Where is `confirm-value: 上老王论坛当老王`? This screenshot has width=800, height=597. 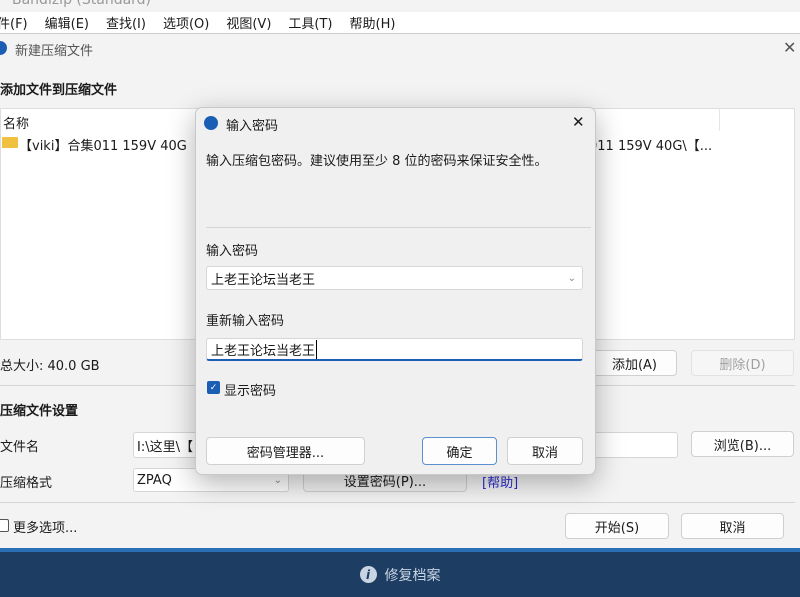 confirm-value: 上老王论坛当老王 is located at coordinates (264, 349).